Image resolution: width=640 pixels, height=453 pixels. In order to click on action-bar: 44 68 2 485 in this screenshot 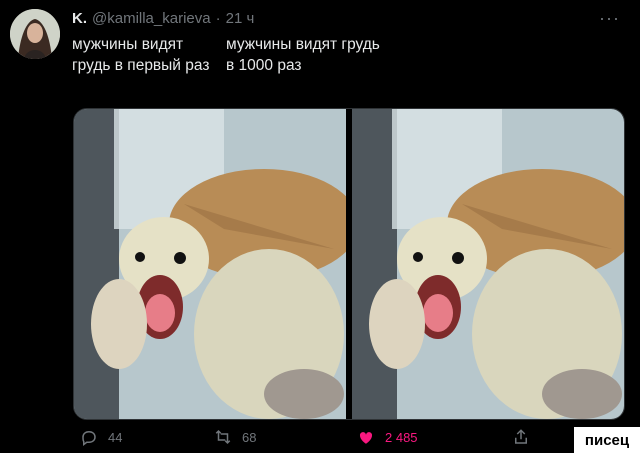, I will do `click(337, 438)`.